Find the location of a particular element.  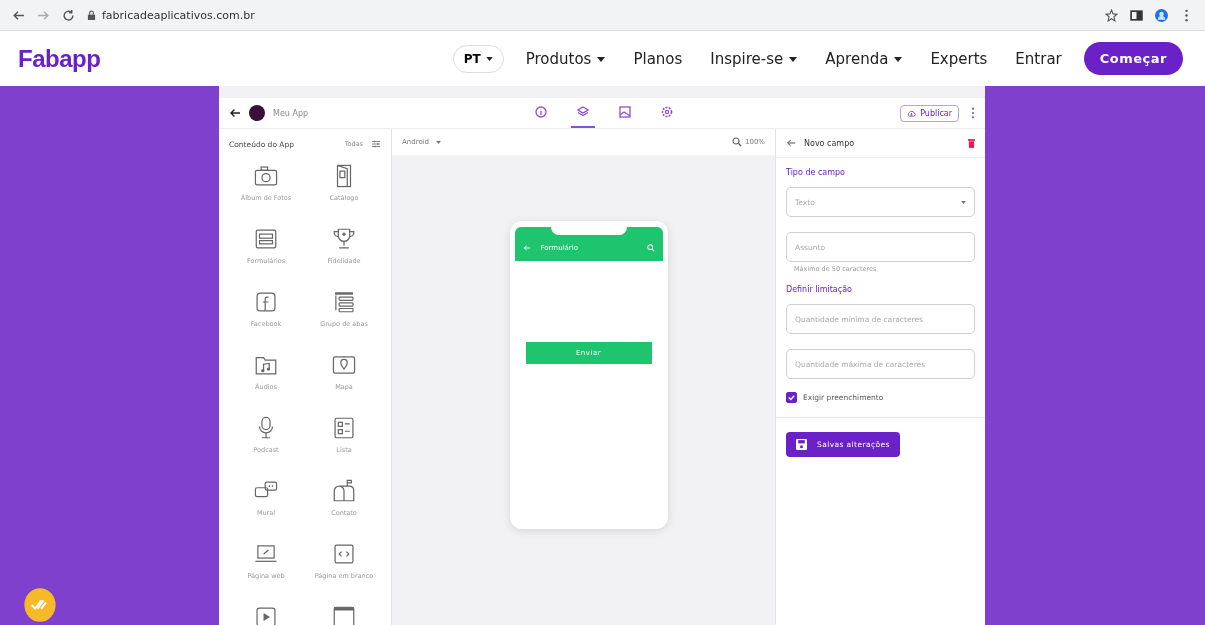

more-icon is located at coordinates (973, 113).